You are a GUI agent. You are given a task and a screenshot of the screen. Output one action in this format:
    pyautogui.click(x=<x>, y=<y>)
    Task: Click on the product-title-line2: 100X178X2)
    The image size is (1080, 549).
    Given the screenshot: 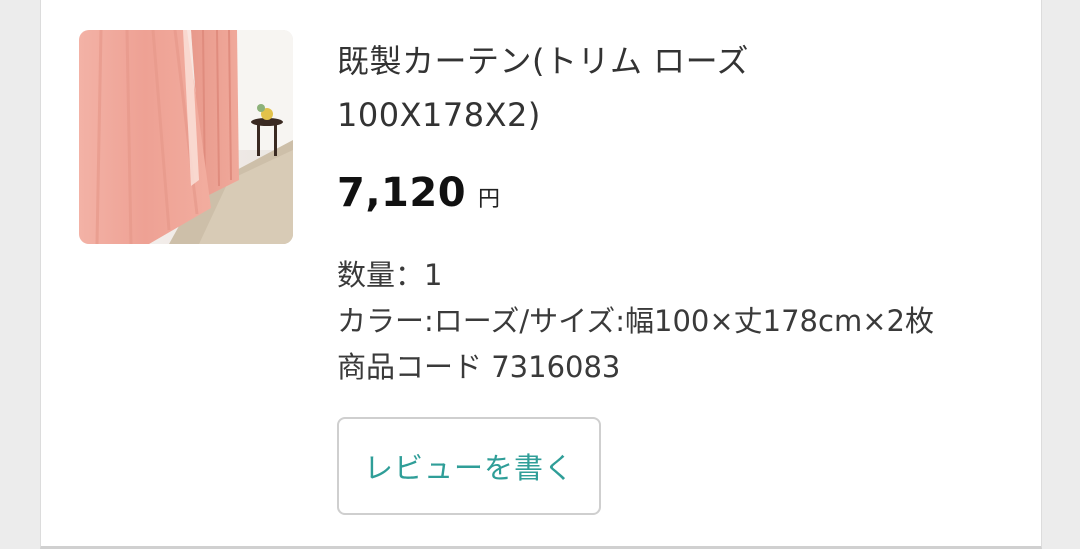 What is the action you would take?
    pyautogui.click(x=439, y=115)
    